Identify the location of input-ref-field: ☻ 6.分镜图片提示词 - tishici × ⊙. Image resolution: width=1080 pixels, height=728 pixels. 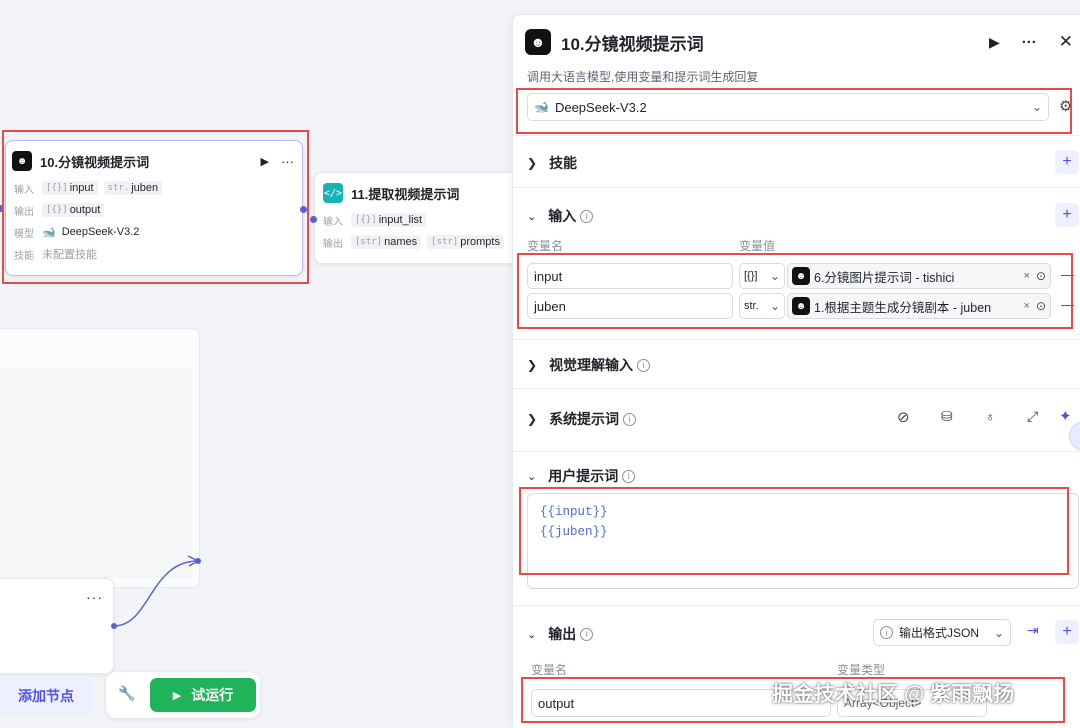
(919, 276).